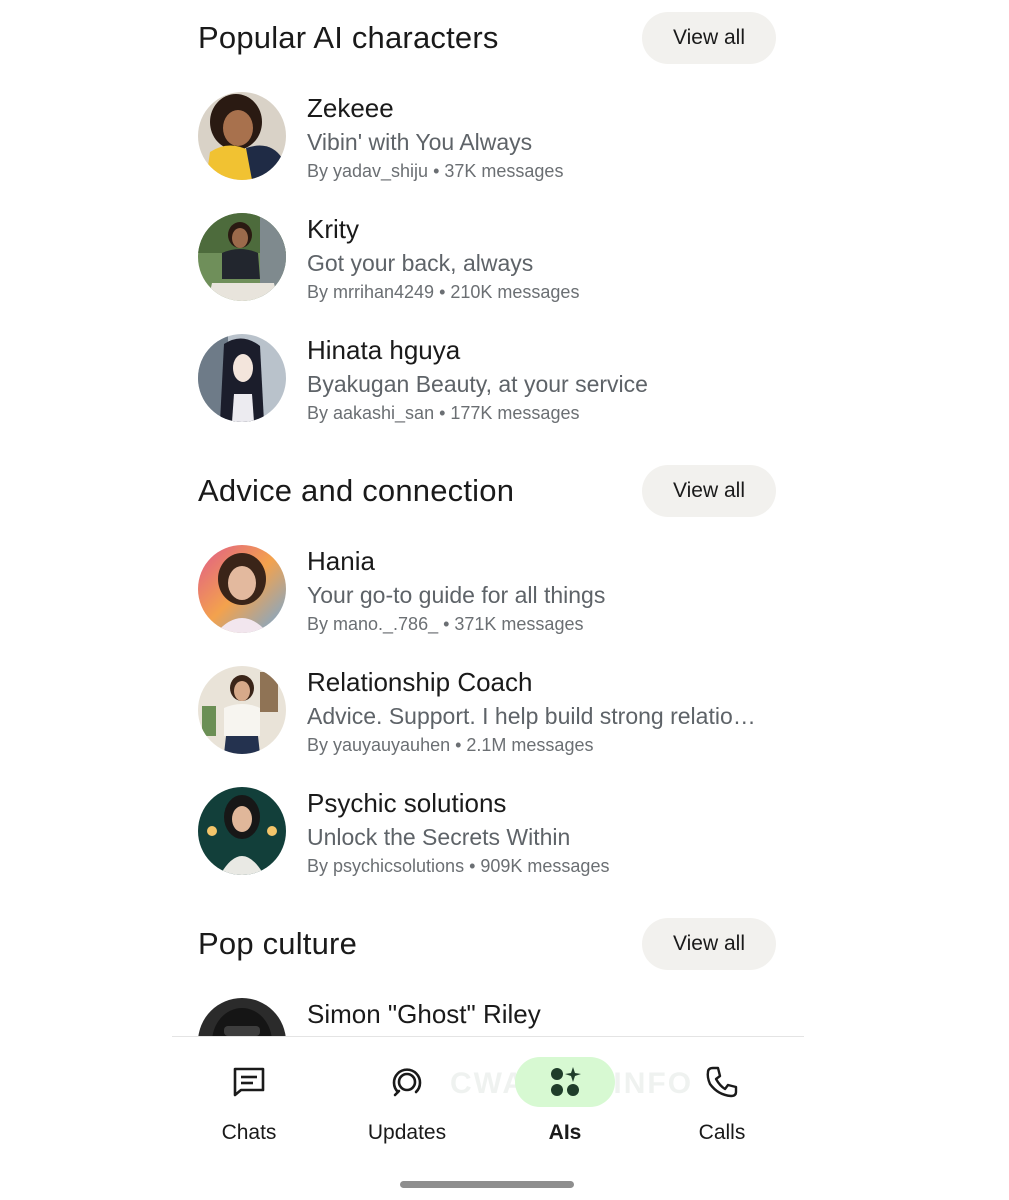 This screenshot has height=1200, width=1009. What do you see at coordinates (565, 1132) in the screenshot?
I see `nav-label: AIs` at bounding box center [565, 1132].